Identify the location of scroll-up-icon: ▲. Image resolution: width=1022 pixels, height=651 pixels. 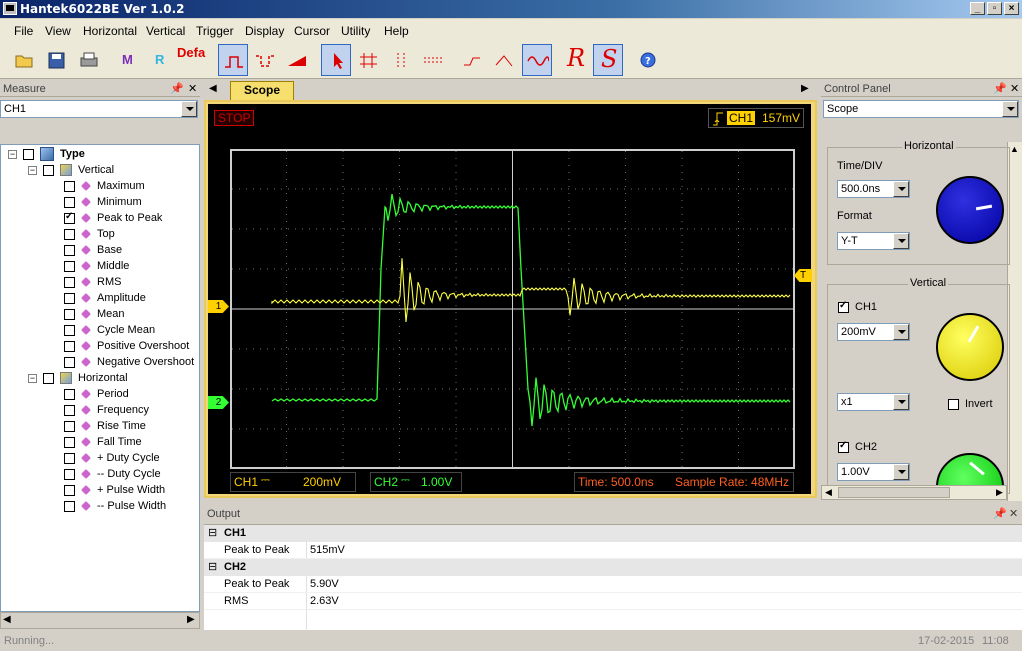
(1014, 149).